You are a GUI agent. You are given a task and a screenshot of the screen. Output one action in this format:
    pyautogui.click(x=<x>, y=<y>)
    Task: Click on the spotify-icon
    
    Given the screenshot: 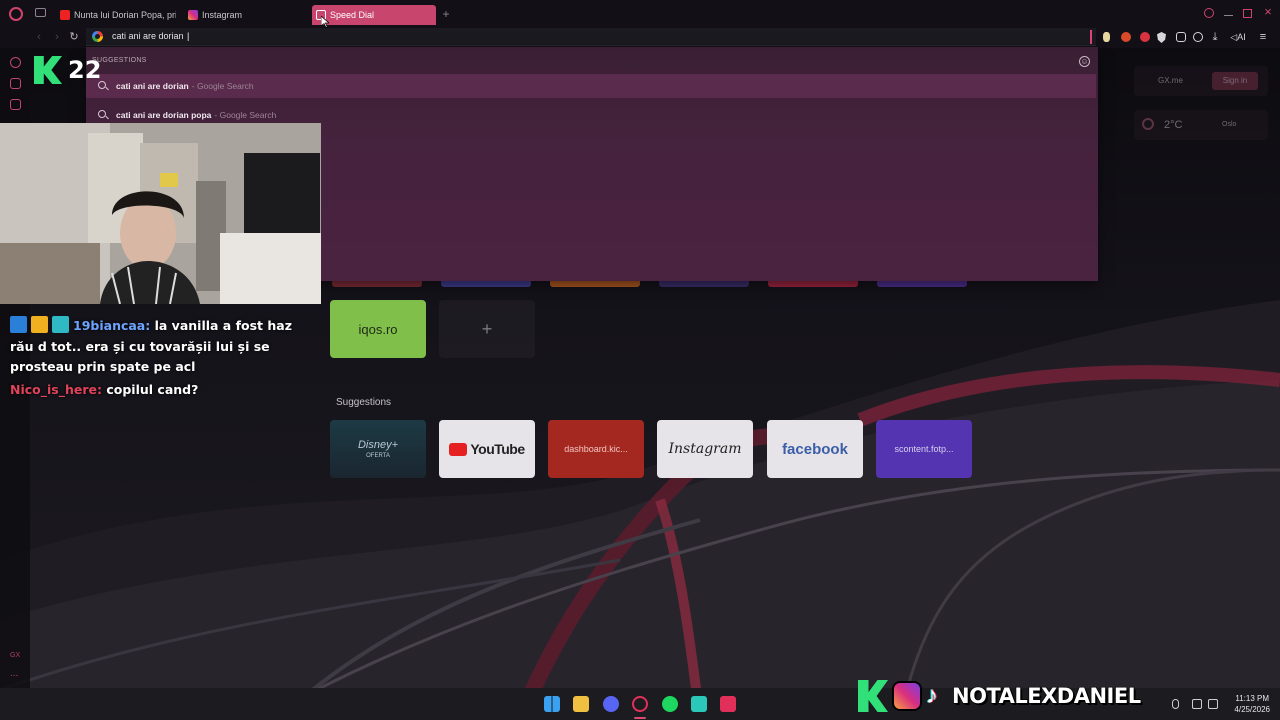 What is the action you would take?
    pyautogui.click(x=670, y=704)
    